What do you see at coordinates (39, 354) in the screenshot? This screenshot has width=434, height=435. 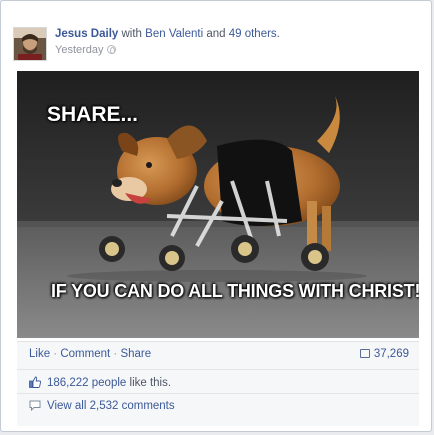 I see `like-link: Like` at bounding box center [39, 354].